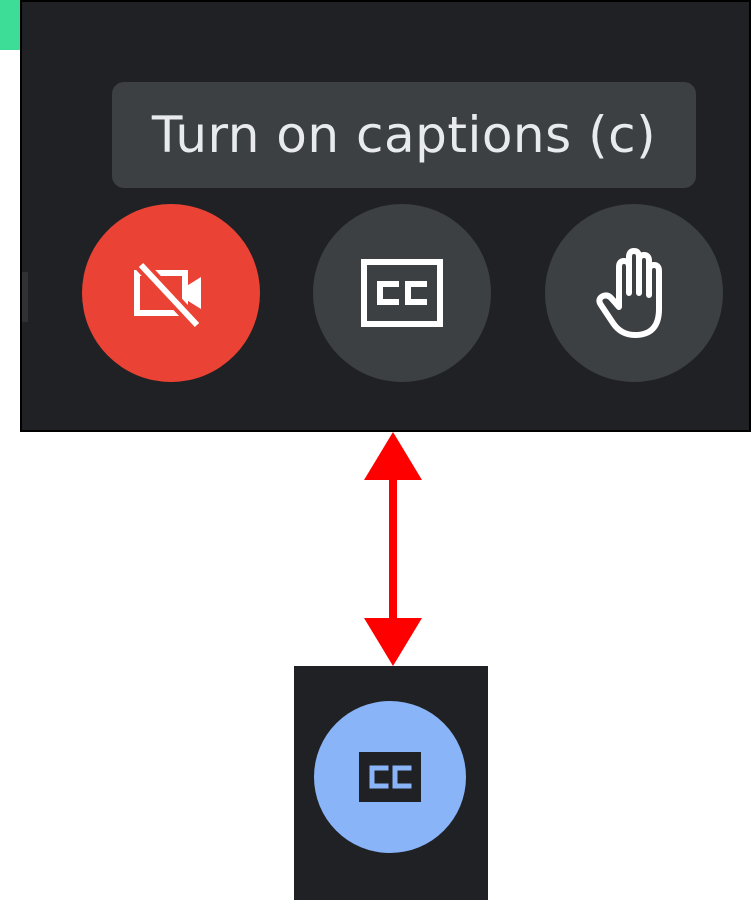 The width and height of the screenshot is (751, 900). I want to click on raise-hand-icon, so click(629, 293).